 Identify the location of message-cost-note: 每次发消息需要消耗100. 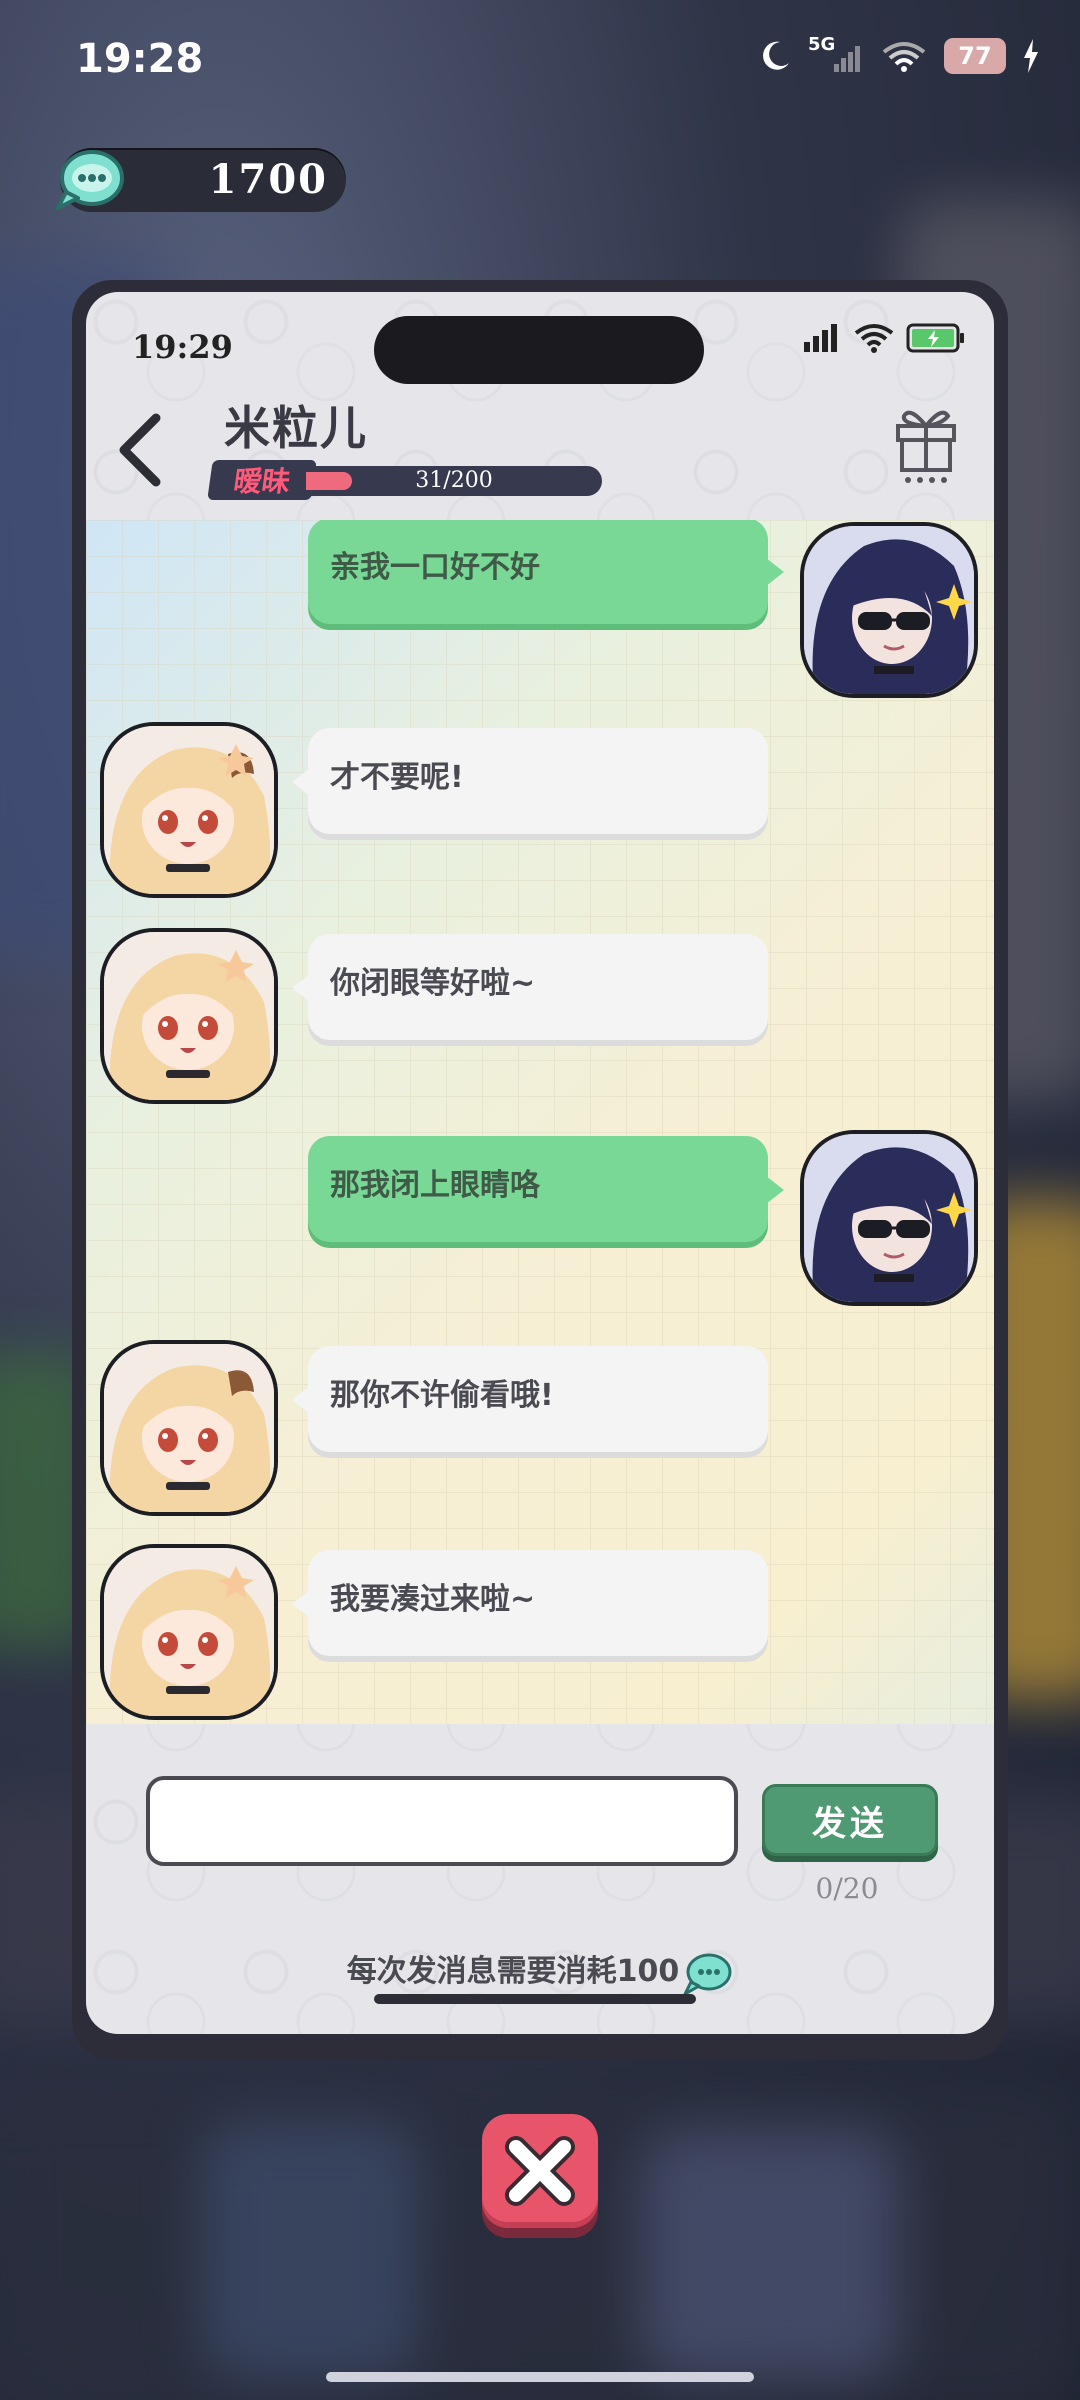
(540, 1971).